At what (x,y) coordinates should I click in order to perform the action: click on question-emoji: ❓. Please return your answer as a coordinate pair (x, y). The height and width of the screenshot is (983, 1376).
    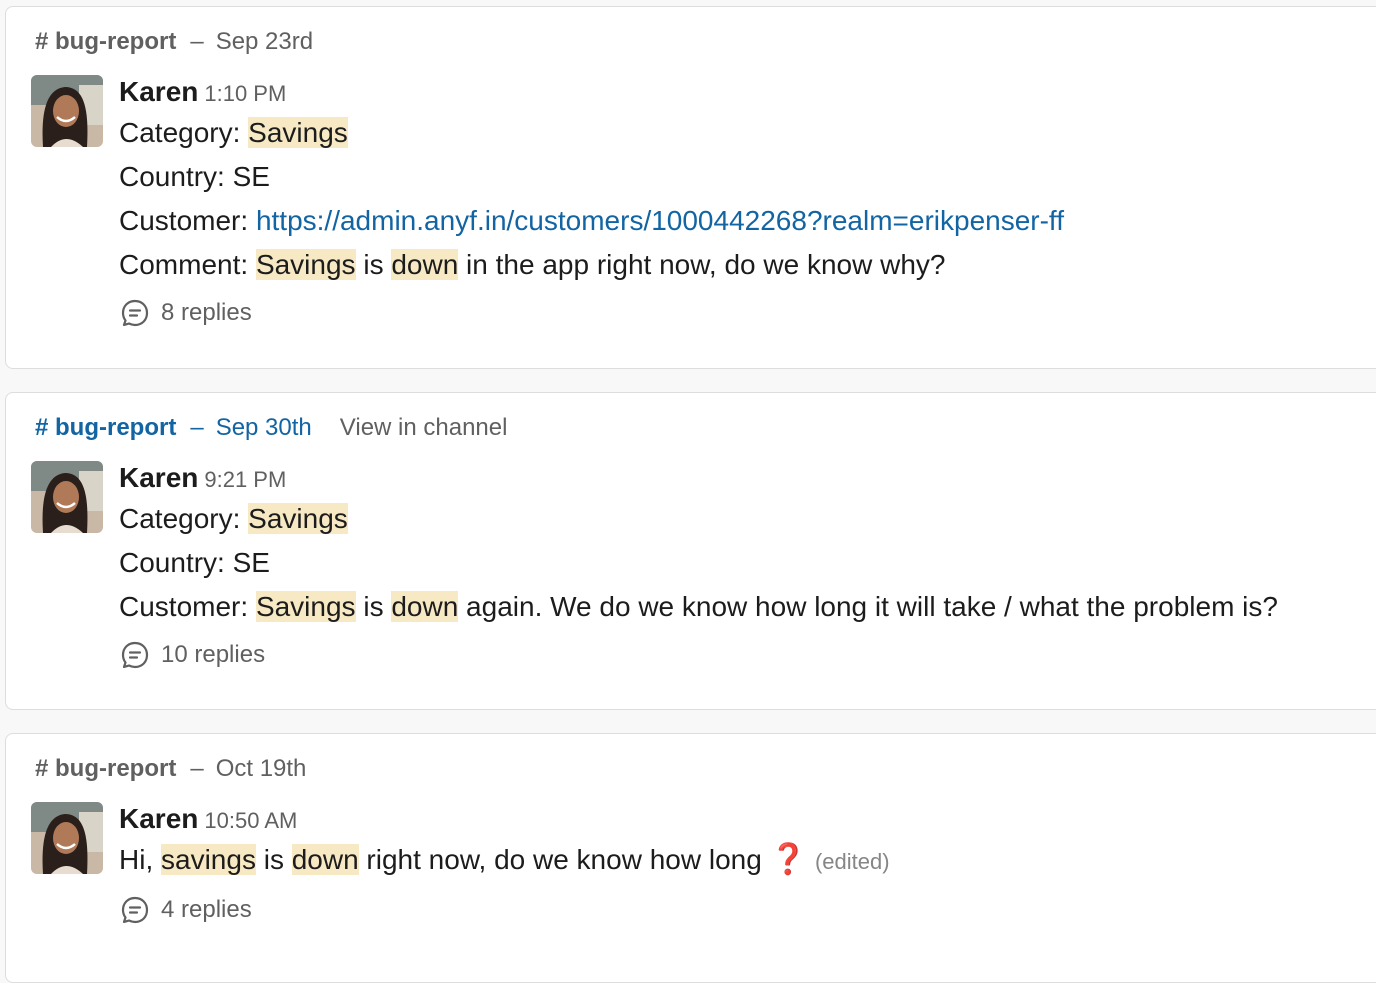
    Looking at the image, I should click on (788, 859).